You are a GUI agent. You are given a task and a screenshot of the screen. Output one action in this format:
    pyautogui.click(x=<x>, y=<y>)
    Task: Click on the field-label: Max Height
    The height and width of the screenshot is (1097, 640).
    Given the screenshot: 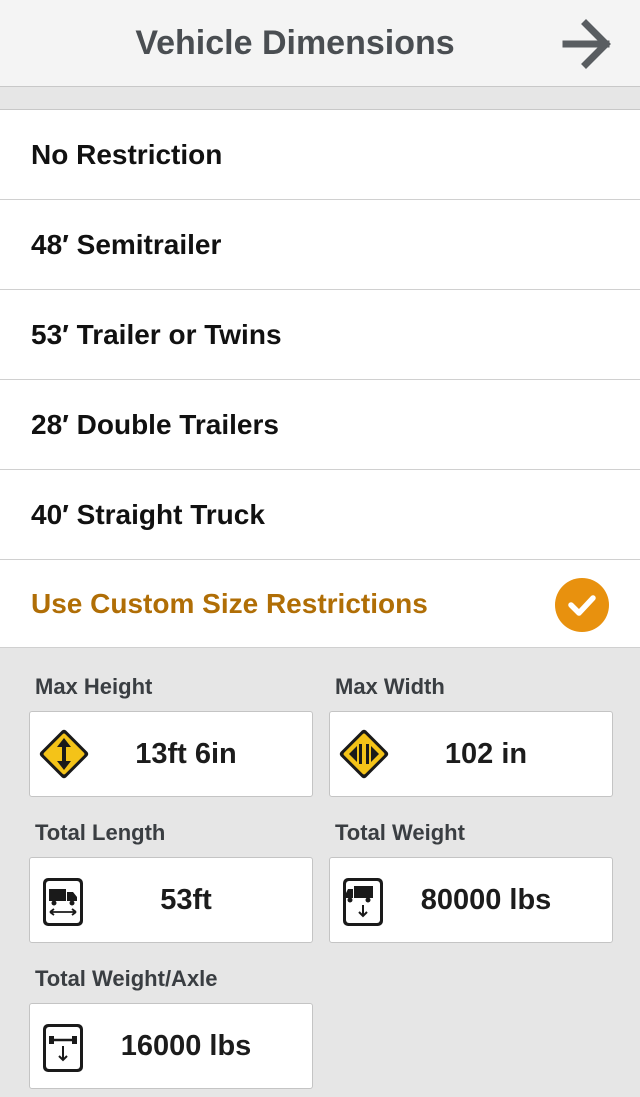 What is the action you would take?
    pyautogui.click(x=94, y=686)
    